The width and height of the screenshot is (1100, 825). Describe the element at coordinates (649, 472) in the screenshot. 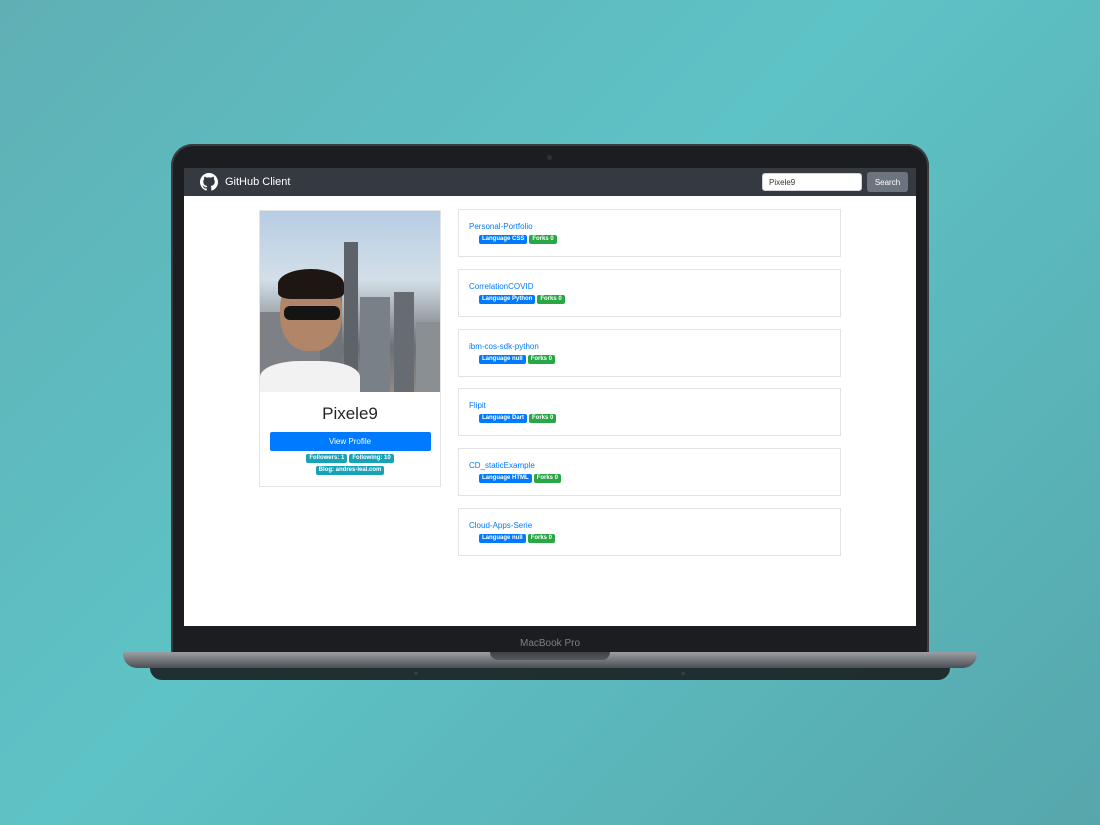

I see `repo-card: CD_staticExample Language HTML Forks 0` at that location.